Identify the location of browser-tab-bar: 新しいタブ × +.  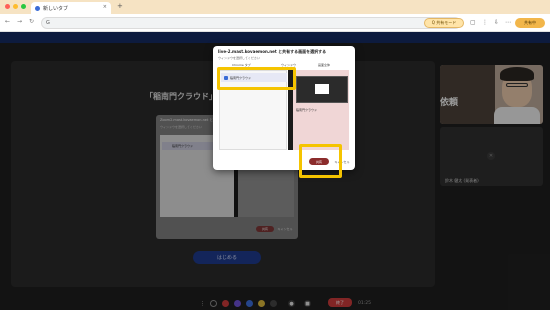
(275, 7).